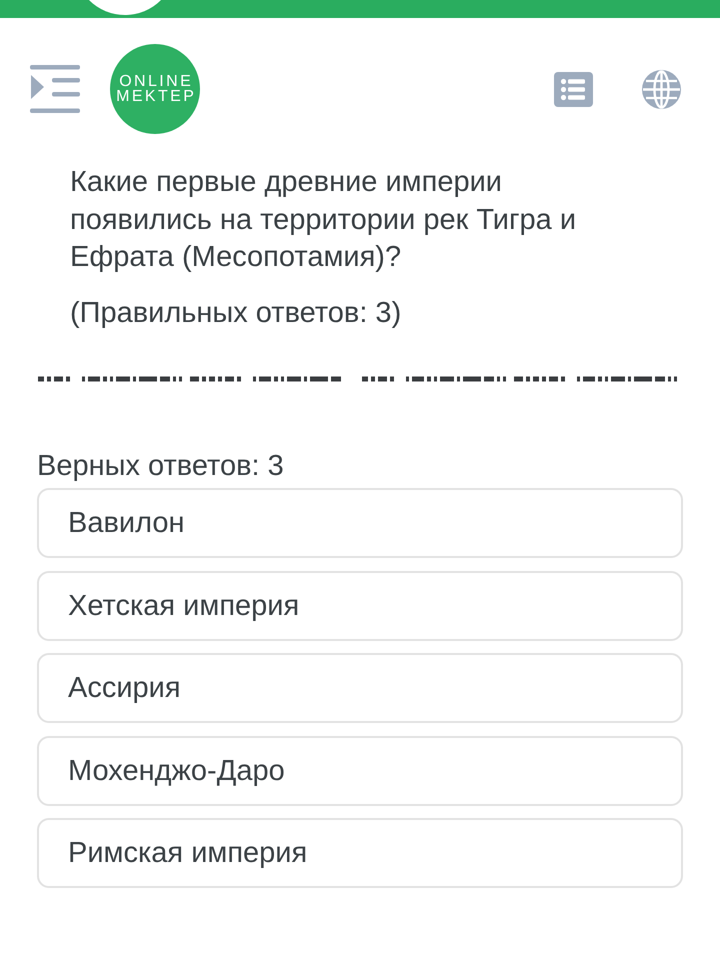 The height and width of the screenshot is (958, 720). What do you see at coordinates (156, 96) in the screenshot?
I see `logo-text: MEKTEP` at bounding box center [156, 96].